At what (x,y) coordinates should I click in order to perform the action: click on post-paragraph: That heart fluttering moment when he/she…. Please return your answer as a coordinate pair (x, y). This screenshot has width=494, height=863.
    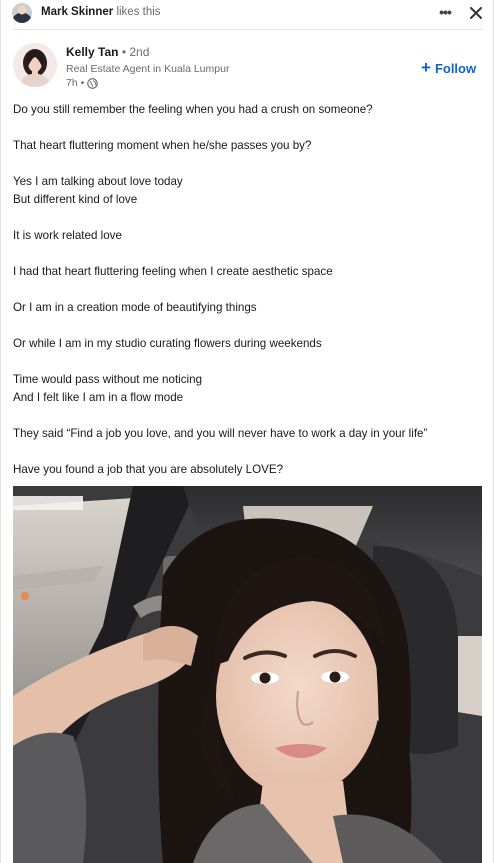
    Looking at the image, I should click on (248, 146).